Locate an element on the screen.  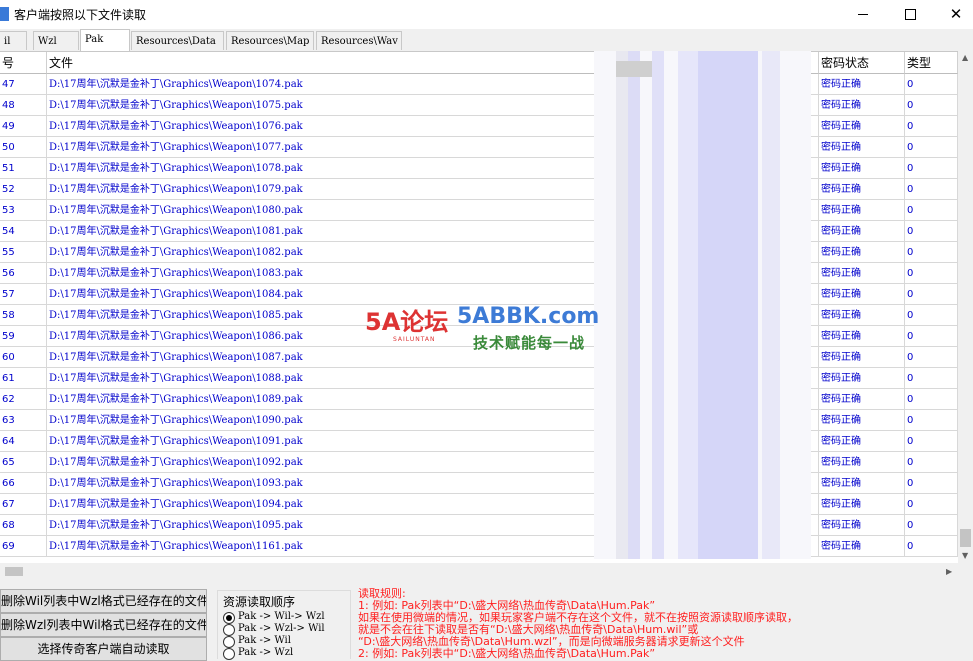
radio-order-wzl: Pak -> Wzl is located at coordinates (288, 653).